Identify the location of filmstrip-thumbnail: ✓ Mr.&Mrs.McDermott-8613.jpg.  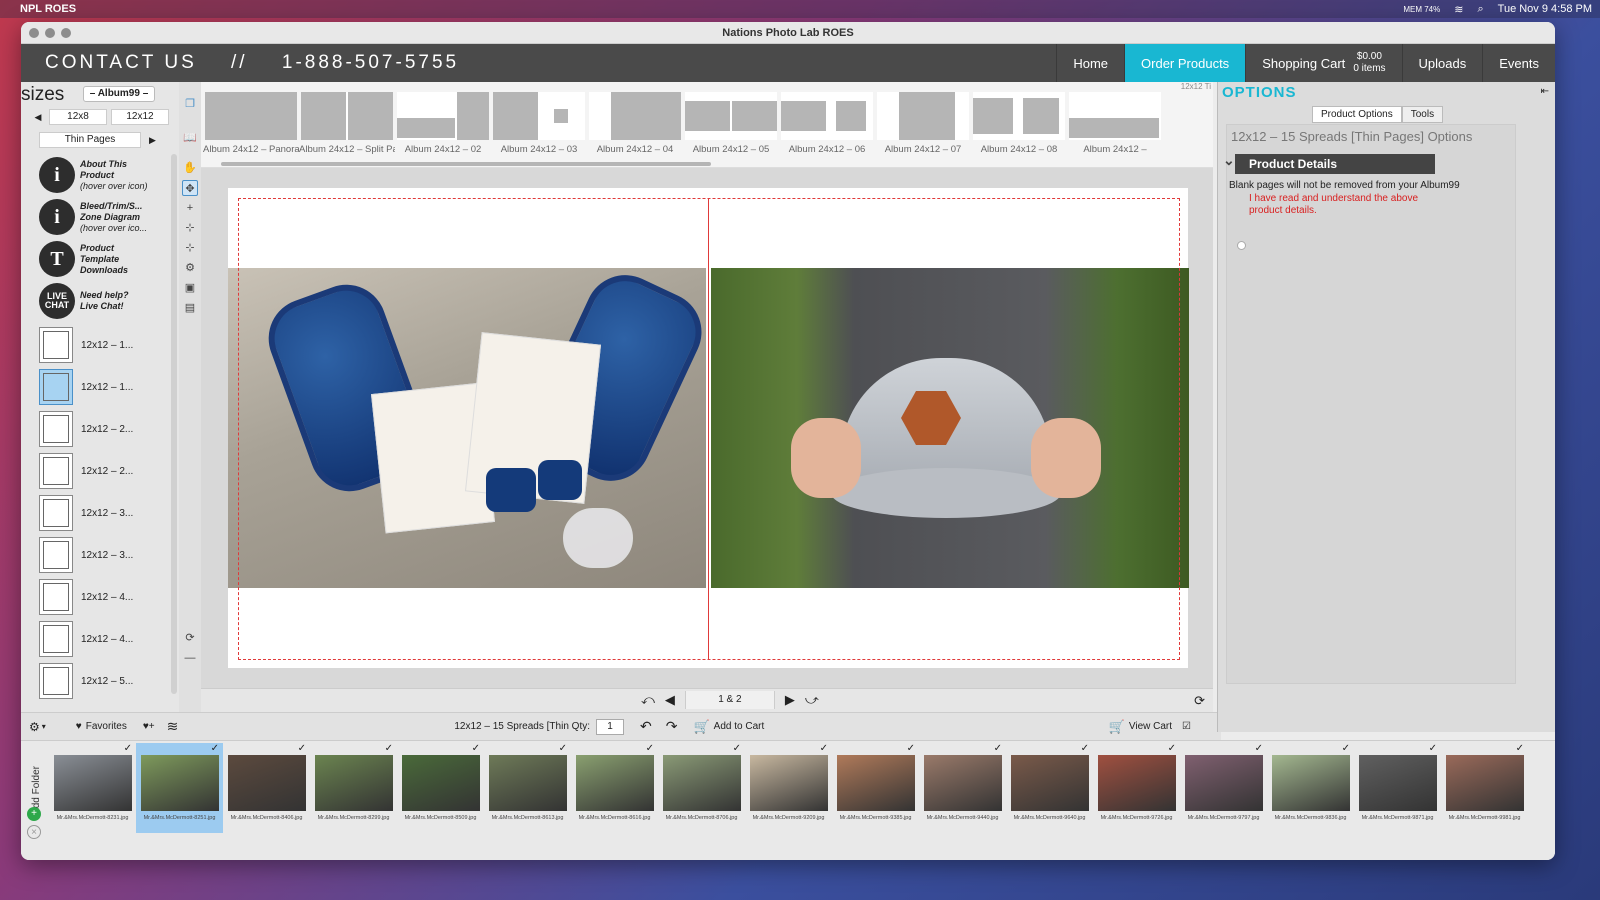
(527, 788).